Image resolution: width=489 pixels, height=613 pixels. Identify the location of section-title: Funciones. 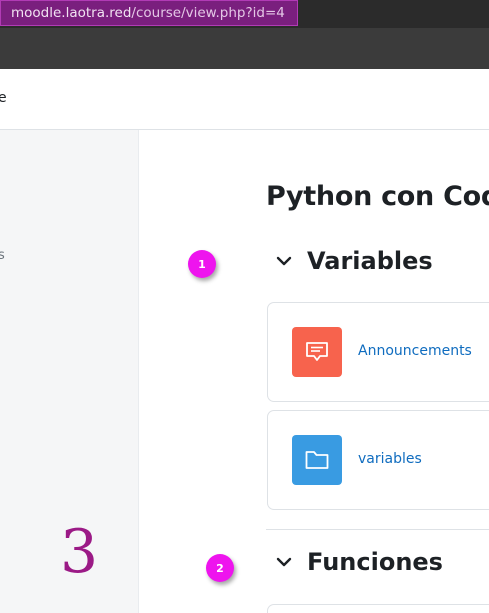
(375, 562).